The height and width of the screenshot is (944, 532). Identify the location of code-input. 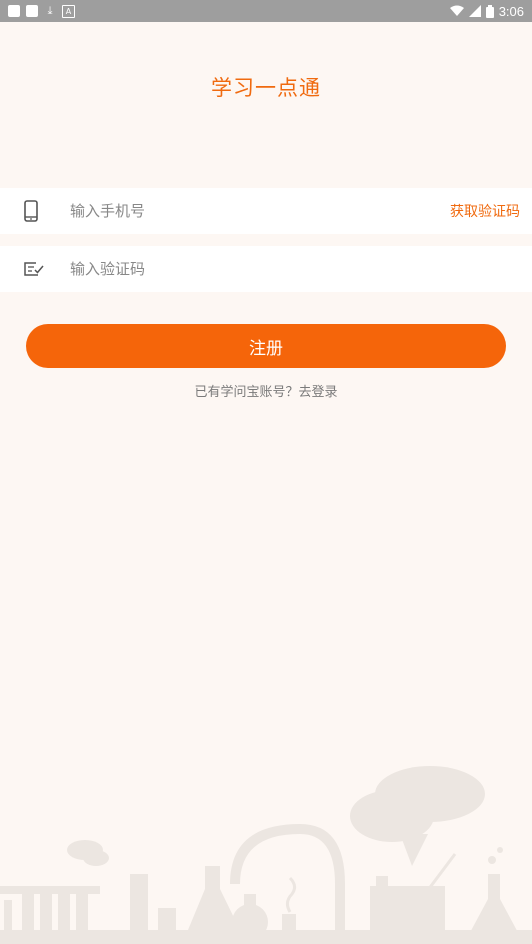
(301, 269).